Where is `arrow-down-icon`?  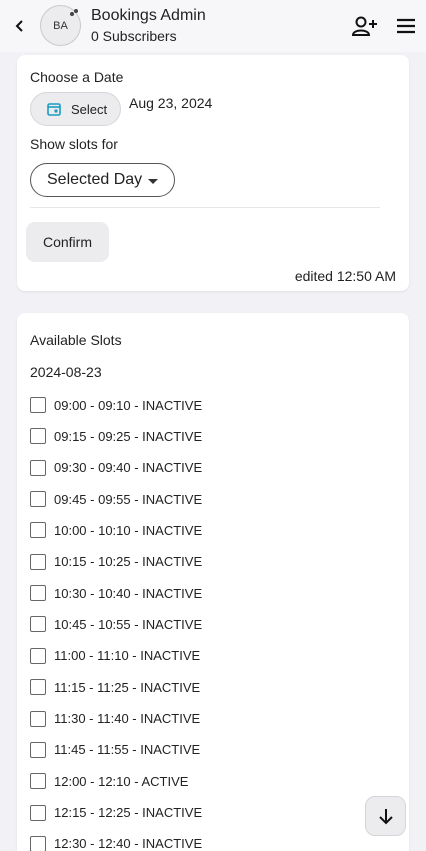
arrow-down-icon is located at coordinates (385, 817).